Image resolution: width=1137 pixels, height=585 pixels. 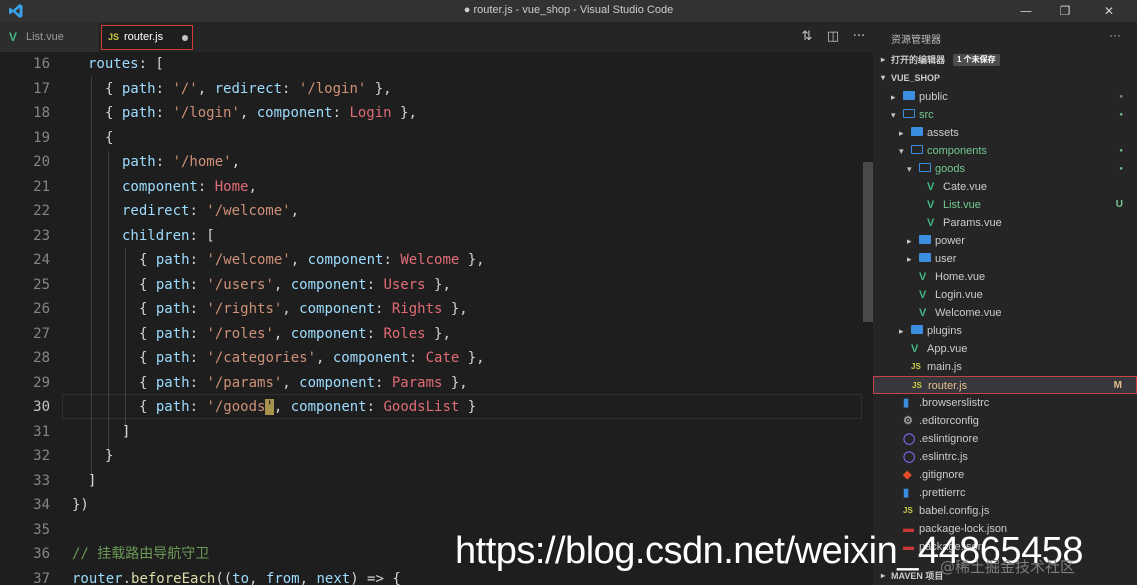 What do you see at coordinates (968, 313) in the screenshot?
I see `tree-item-label: Welcome.vue` at bounding box center [968, 313].